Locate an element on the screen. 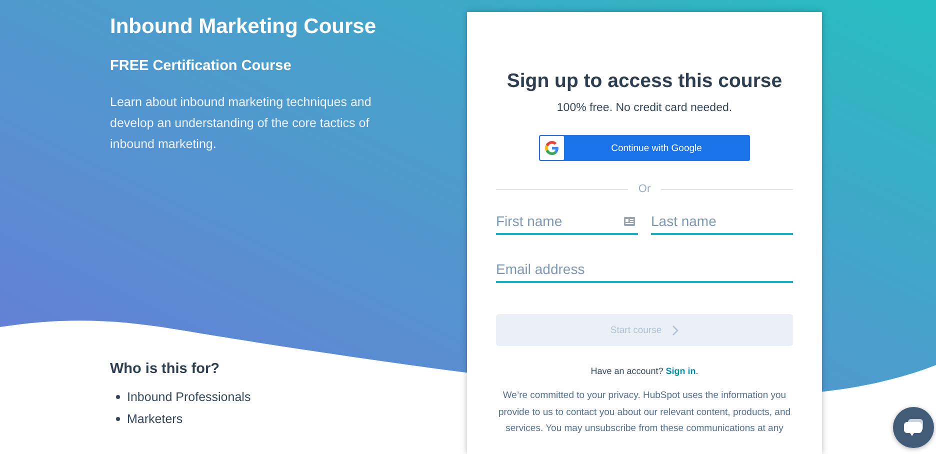  input-field: Email address is located at coordinates (644, 270).